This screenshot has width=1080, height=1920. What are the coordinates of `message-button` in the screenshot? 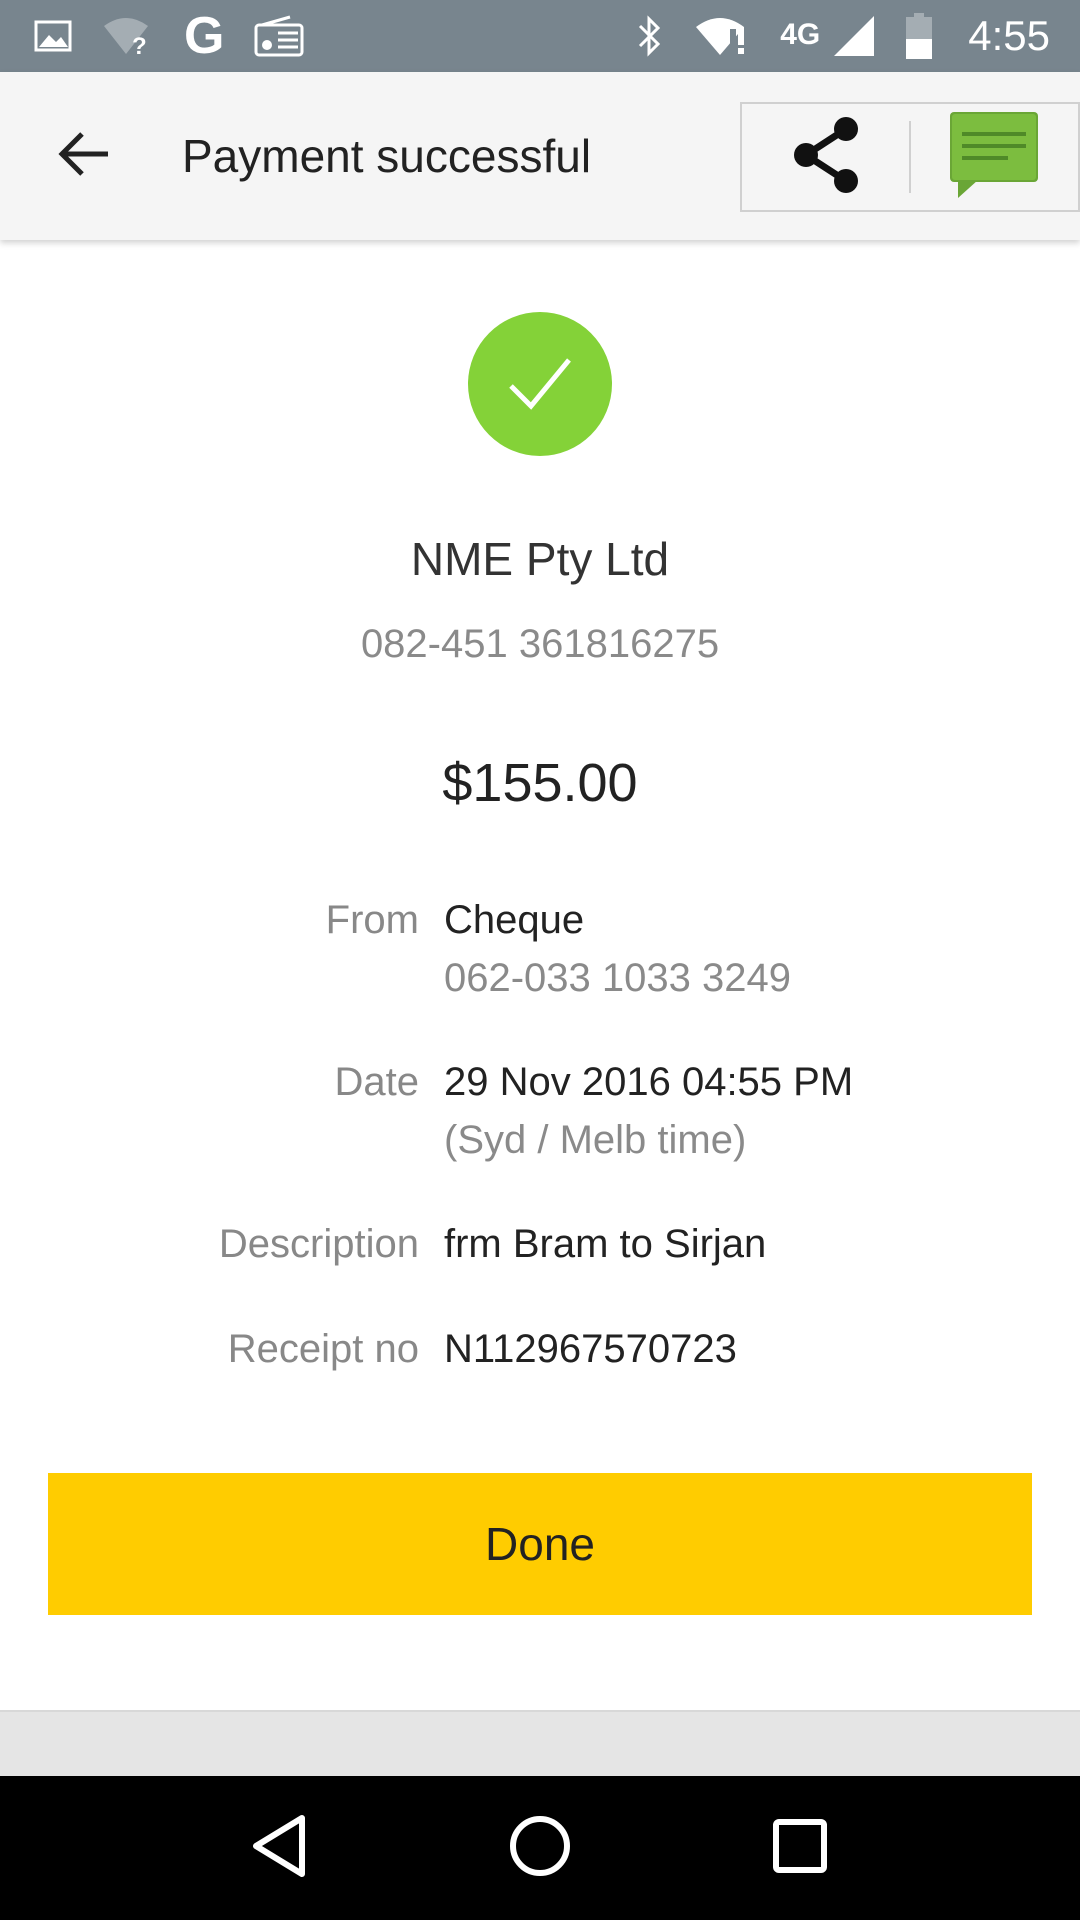 It's located at (994, 157).